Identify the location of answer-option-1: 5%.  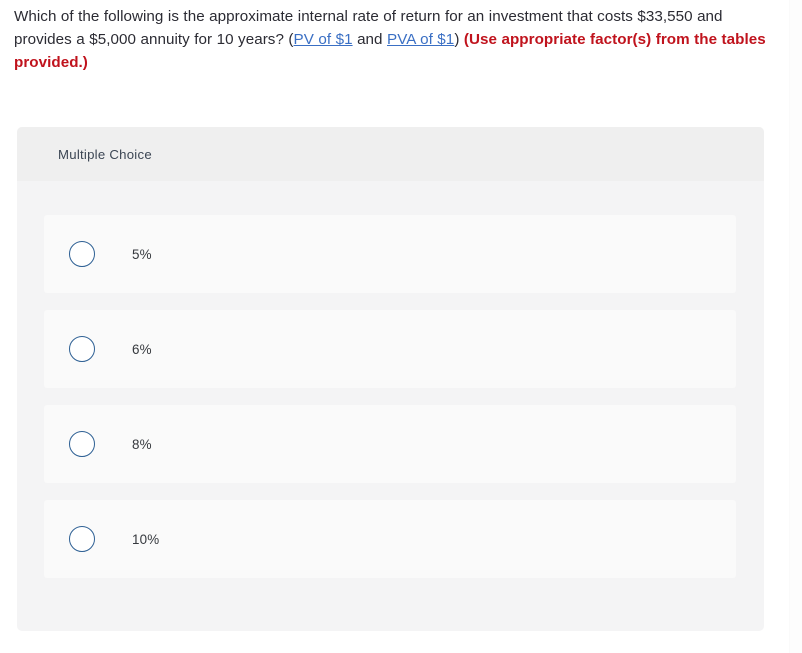
(390, 254).